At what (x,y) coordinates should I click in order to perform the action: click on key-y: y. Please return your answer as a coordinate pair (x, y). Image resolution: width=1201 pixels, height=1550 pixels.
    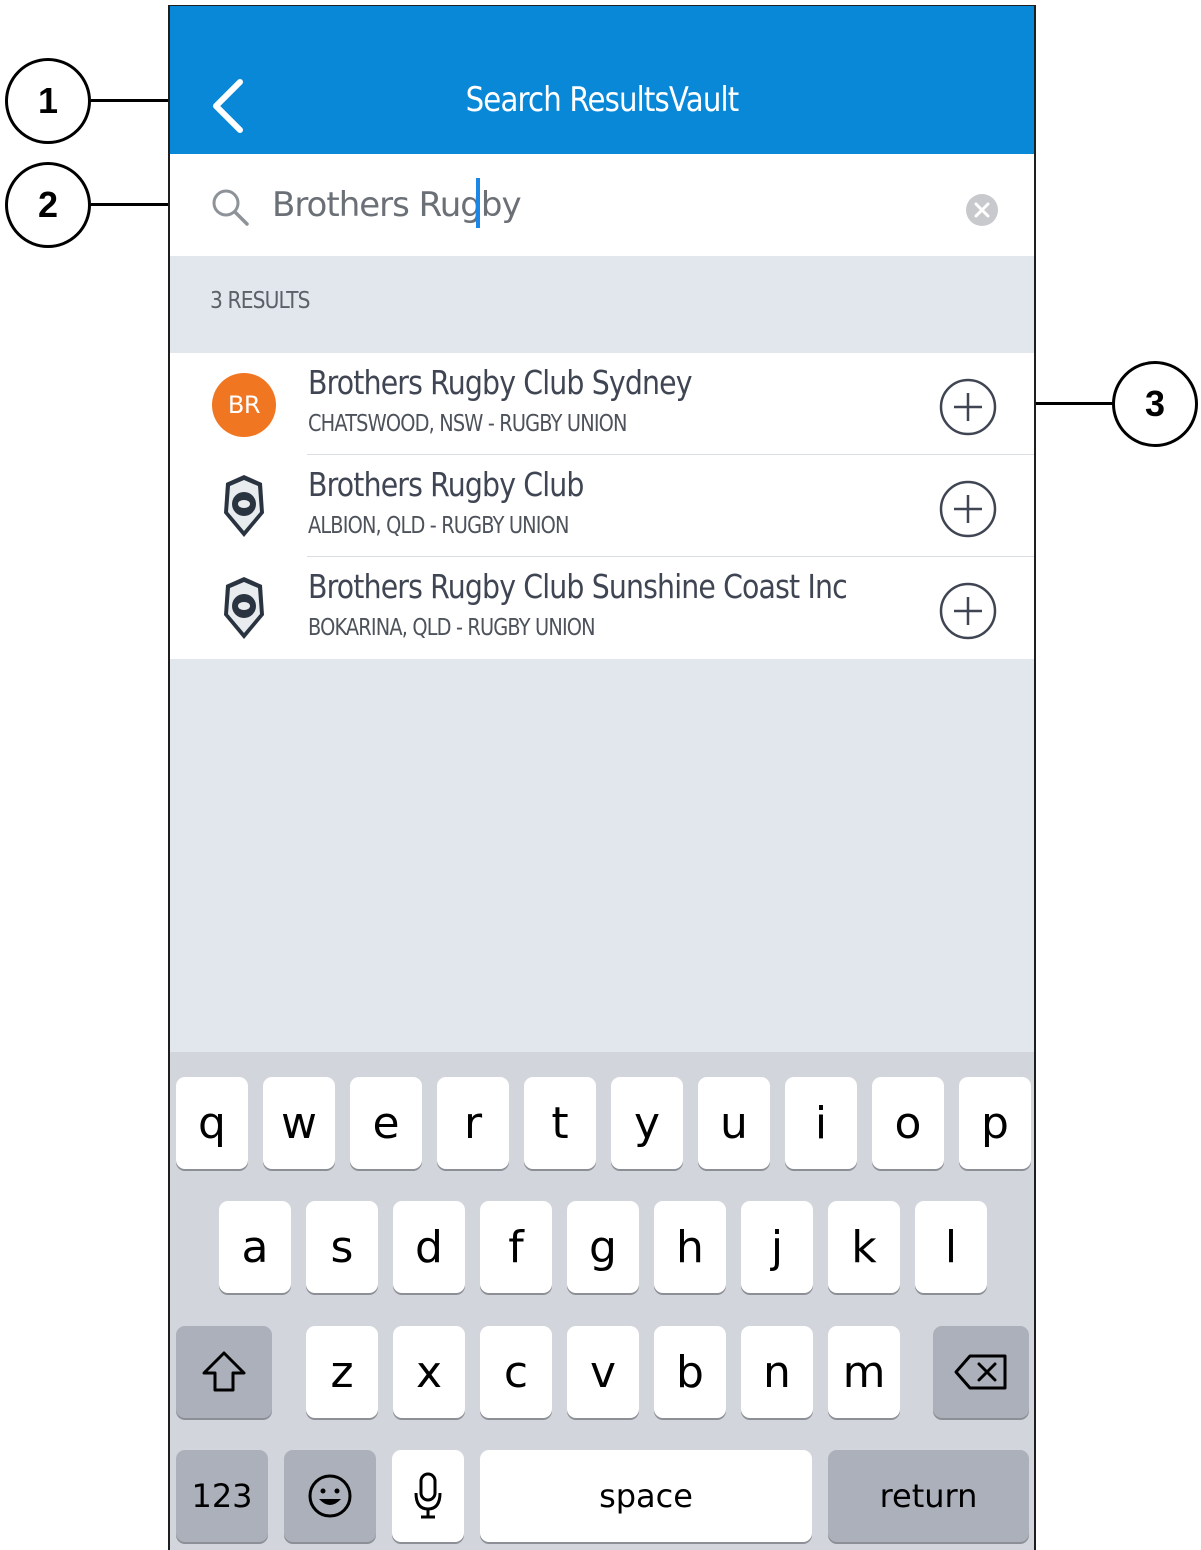
    Looking at the image, I should click on (647, 1123).